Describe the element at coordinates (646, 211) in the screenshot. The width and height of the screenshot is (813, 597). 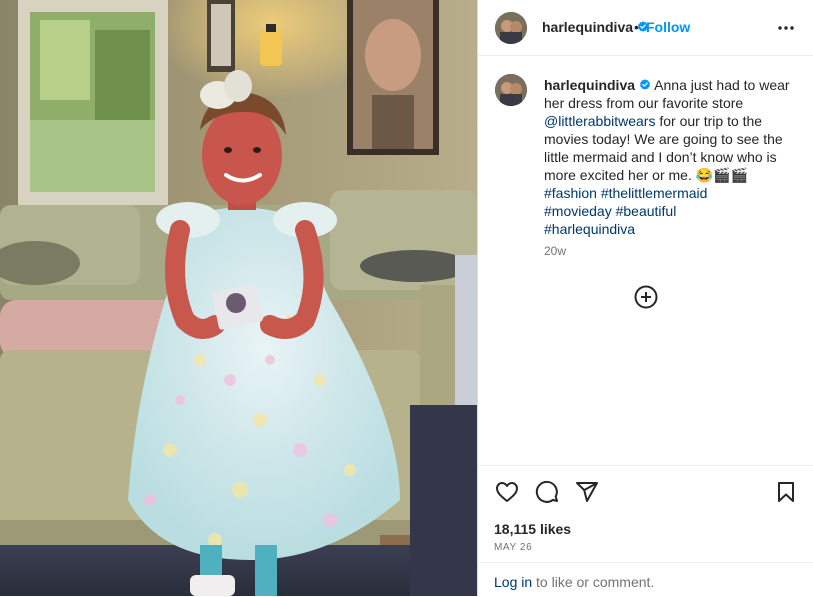
I see `hashtag-link: #beautiful` at that location.